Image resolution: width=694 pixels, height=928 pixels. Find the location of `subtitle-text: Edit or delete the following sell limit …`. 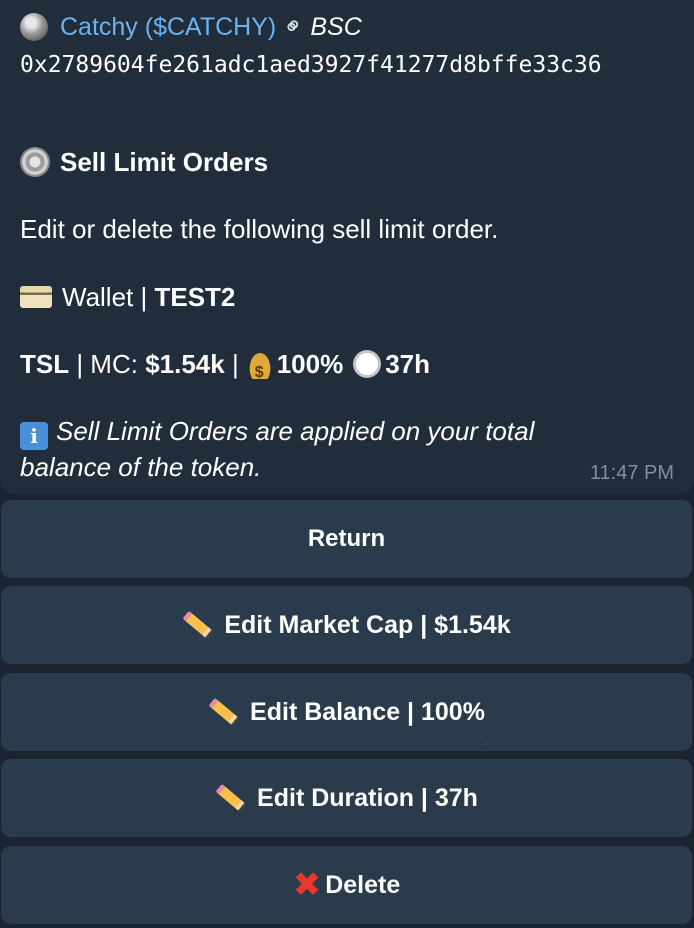

subtitle-text: Edit or delete the following sell limit … is located at coordinates (259, 229).